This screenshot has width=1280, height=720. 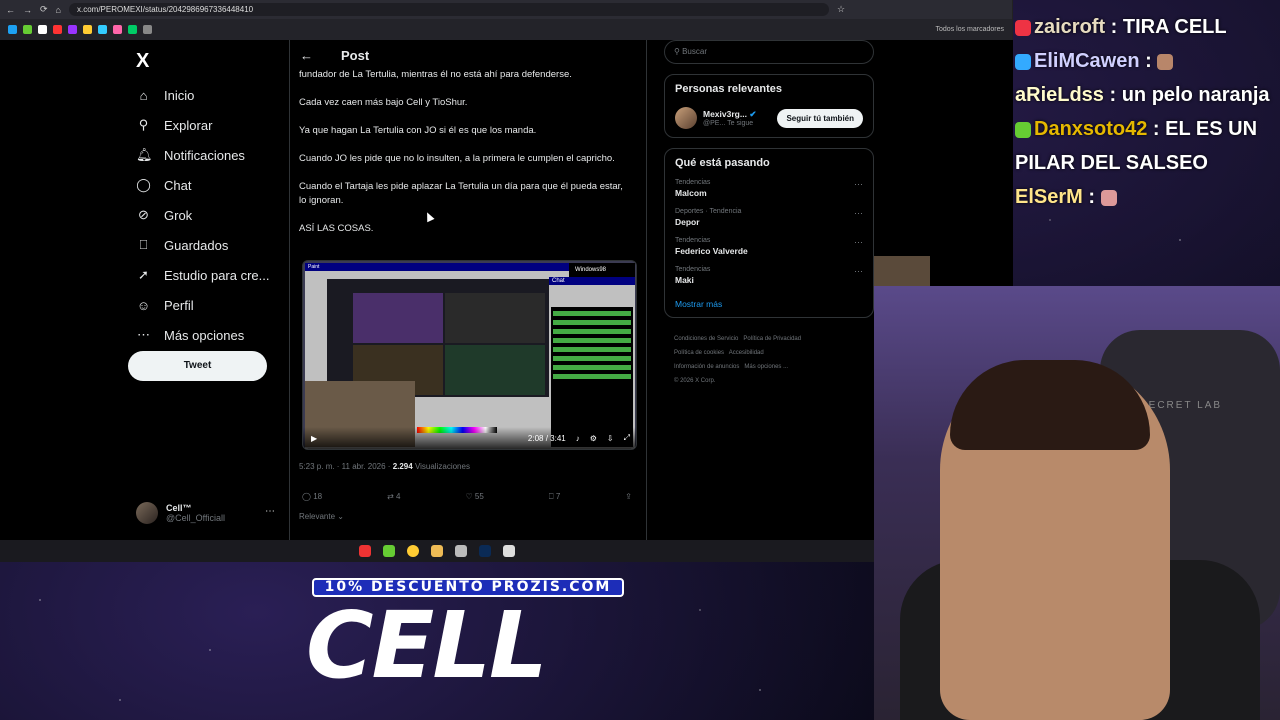 I want to click on footer-link: Accesibilidad, so click(x=746, y=353).